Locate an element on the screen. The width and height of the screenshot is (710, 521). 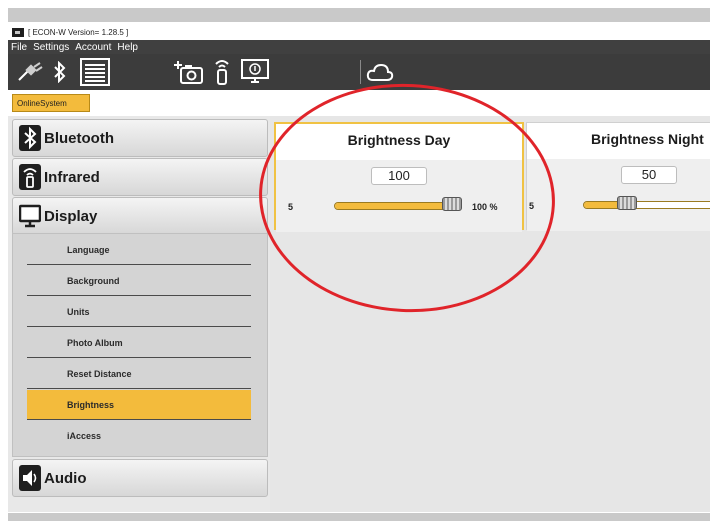
sidebar-item-audio: Audio is located at coordinates (140, 478).